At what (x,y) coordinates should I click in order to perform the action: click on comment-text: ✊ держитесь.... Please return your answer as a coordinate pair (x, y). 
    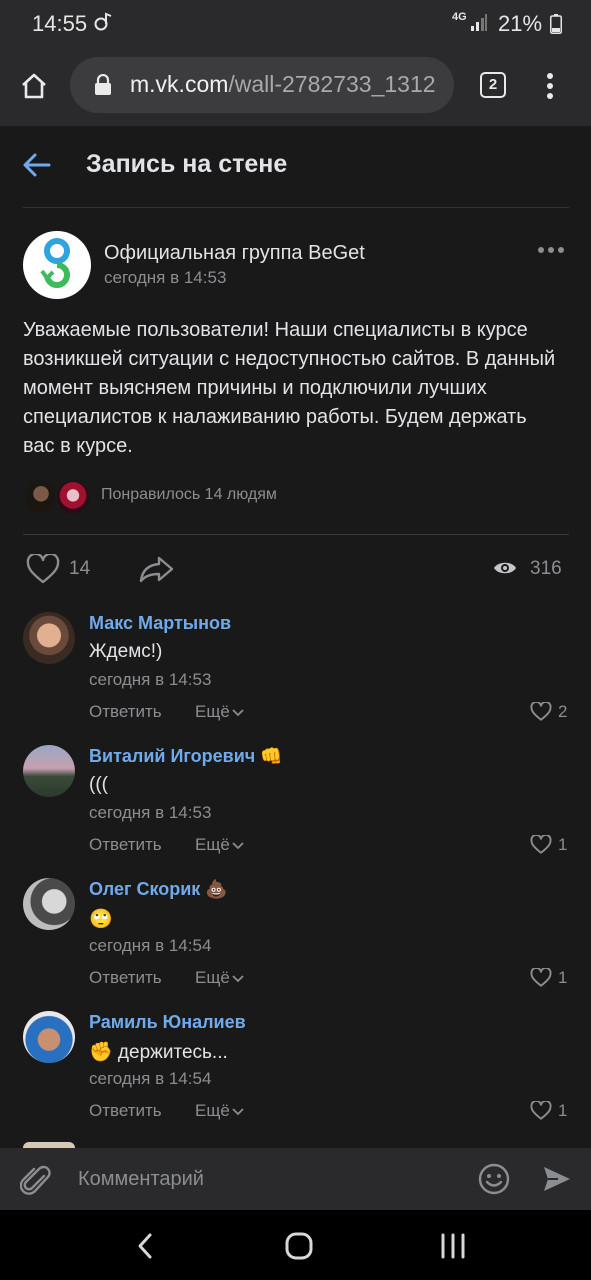
    Looking at the image, I should click on (158, 1052).